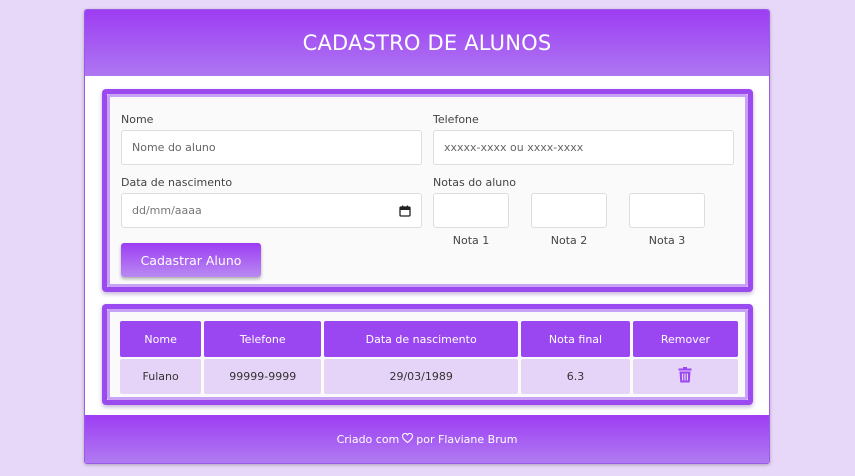 This screenshot has height=476, width=855. Describe the element at coordinates (421, 339) in the screenshot. I see `header-birthdate: Data de nascimento` at that location.